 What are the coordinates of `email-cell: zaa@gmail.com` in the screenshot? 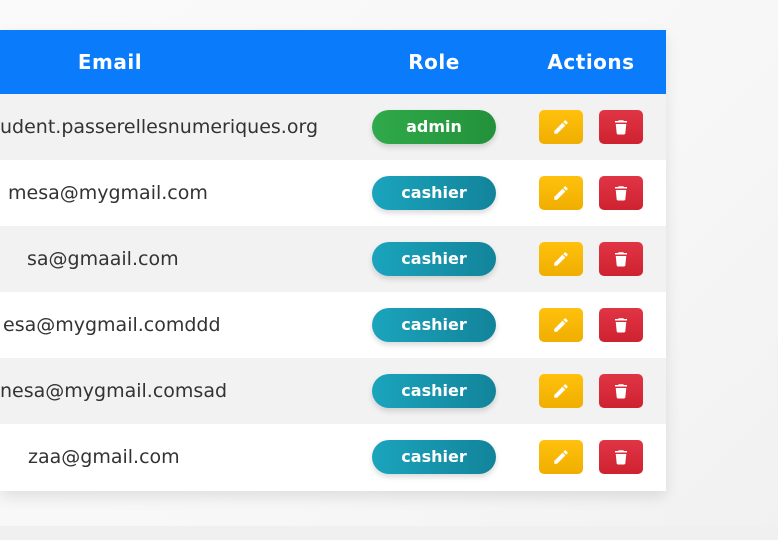 It's located at (104, 457).